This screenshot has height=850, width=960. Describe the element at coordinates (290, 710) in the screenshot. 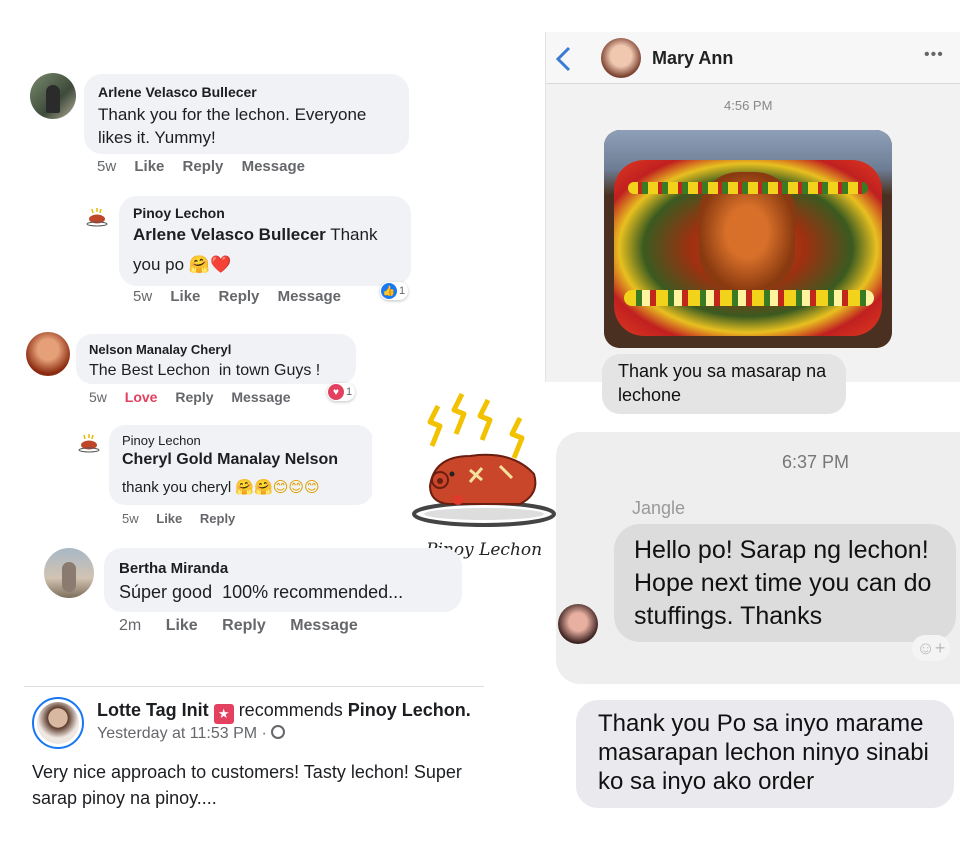

I see `recommends-text: recommends` at that location.